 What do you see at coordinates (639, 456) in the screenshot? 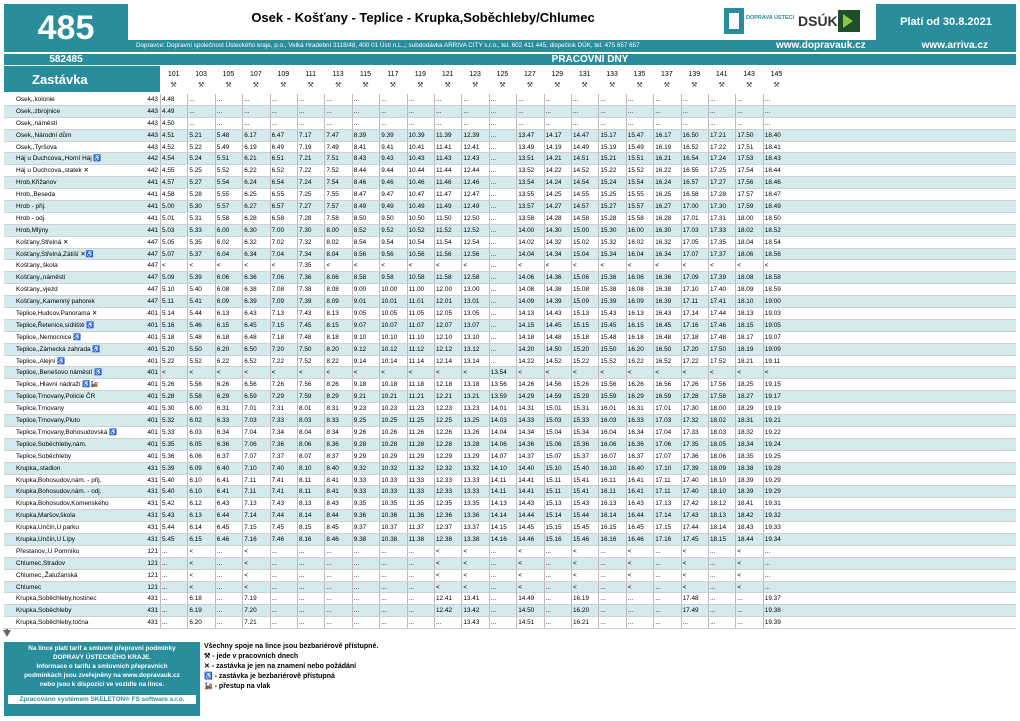
I see `departure-time: 16.37` at bounding box center [639, 456].